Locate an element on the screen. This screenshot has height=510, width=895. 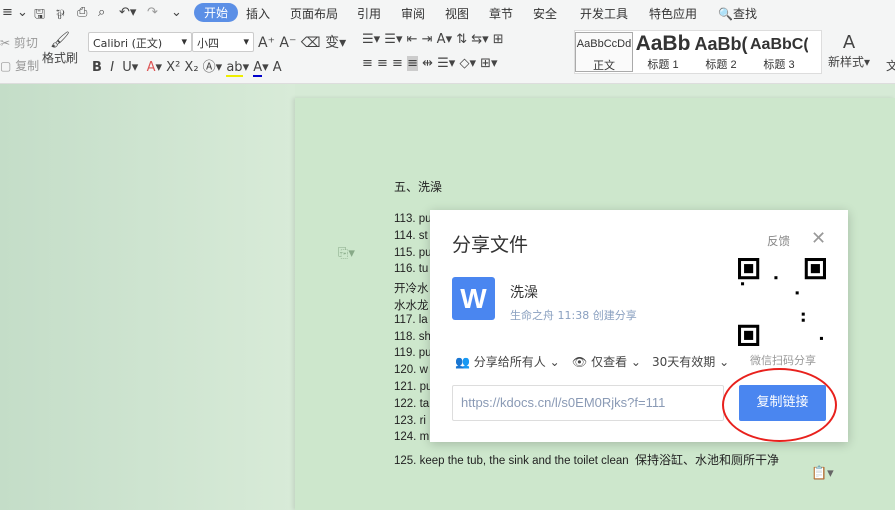
tab-sections: 章节 is located at coordinates (501, 13).